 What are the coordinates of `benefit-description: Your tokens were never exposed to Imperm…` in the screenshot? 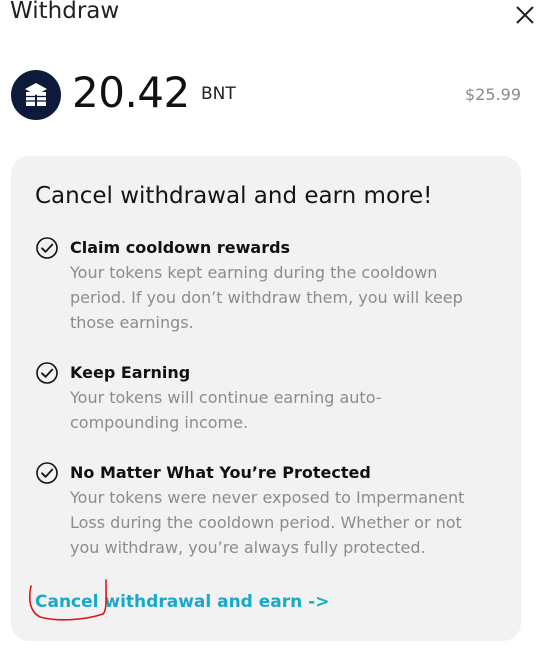 It's located at (280, 522).